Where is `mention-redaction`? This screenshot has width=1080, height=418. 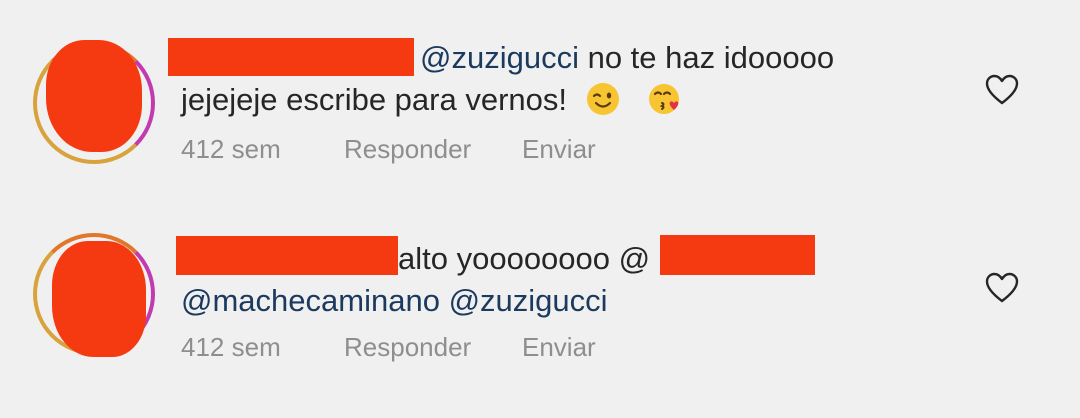
mention-redaction is located at coordinates (737, 255).